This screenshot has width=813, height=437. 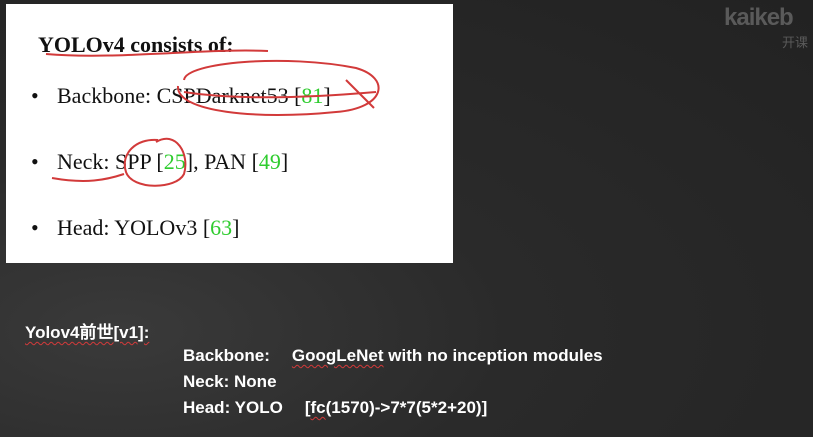 I want to click on notes-neck: Neck: None, so click(x=230, y=381).